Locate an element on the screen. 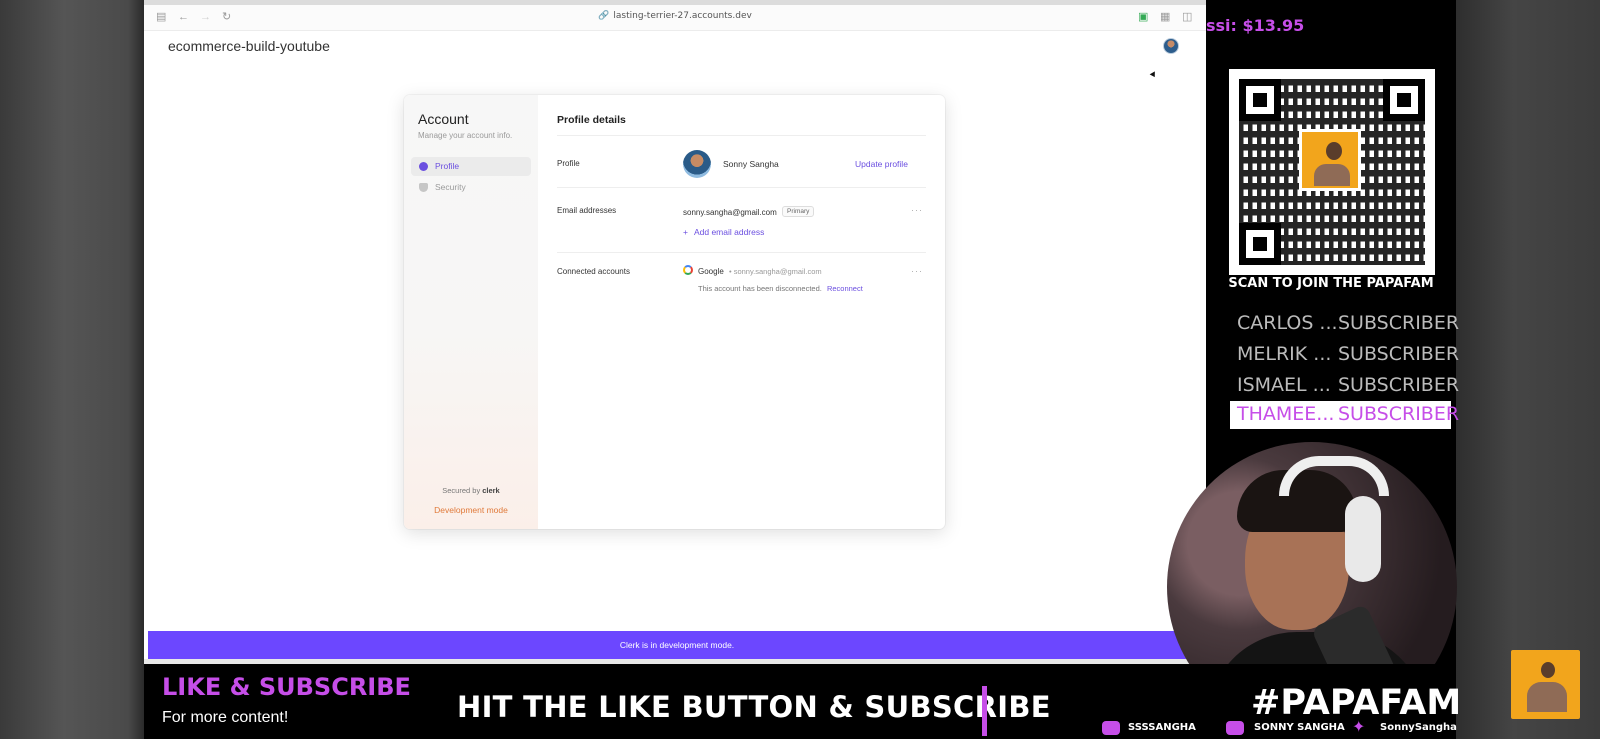 The width and height of the screenshot is (1600, 739). development-mode-label: Development mode is located at coordinates (471, 510).